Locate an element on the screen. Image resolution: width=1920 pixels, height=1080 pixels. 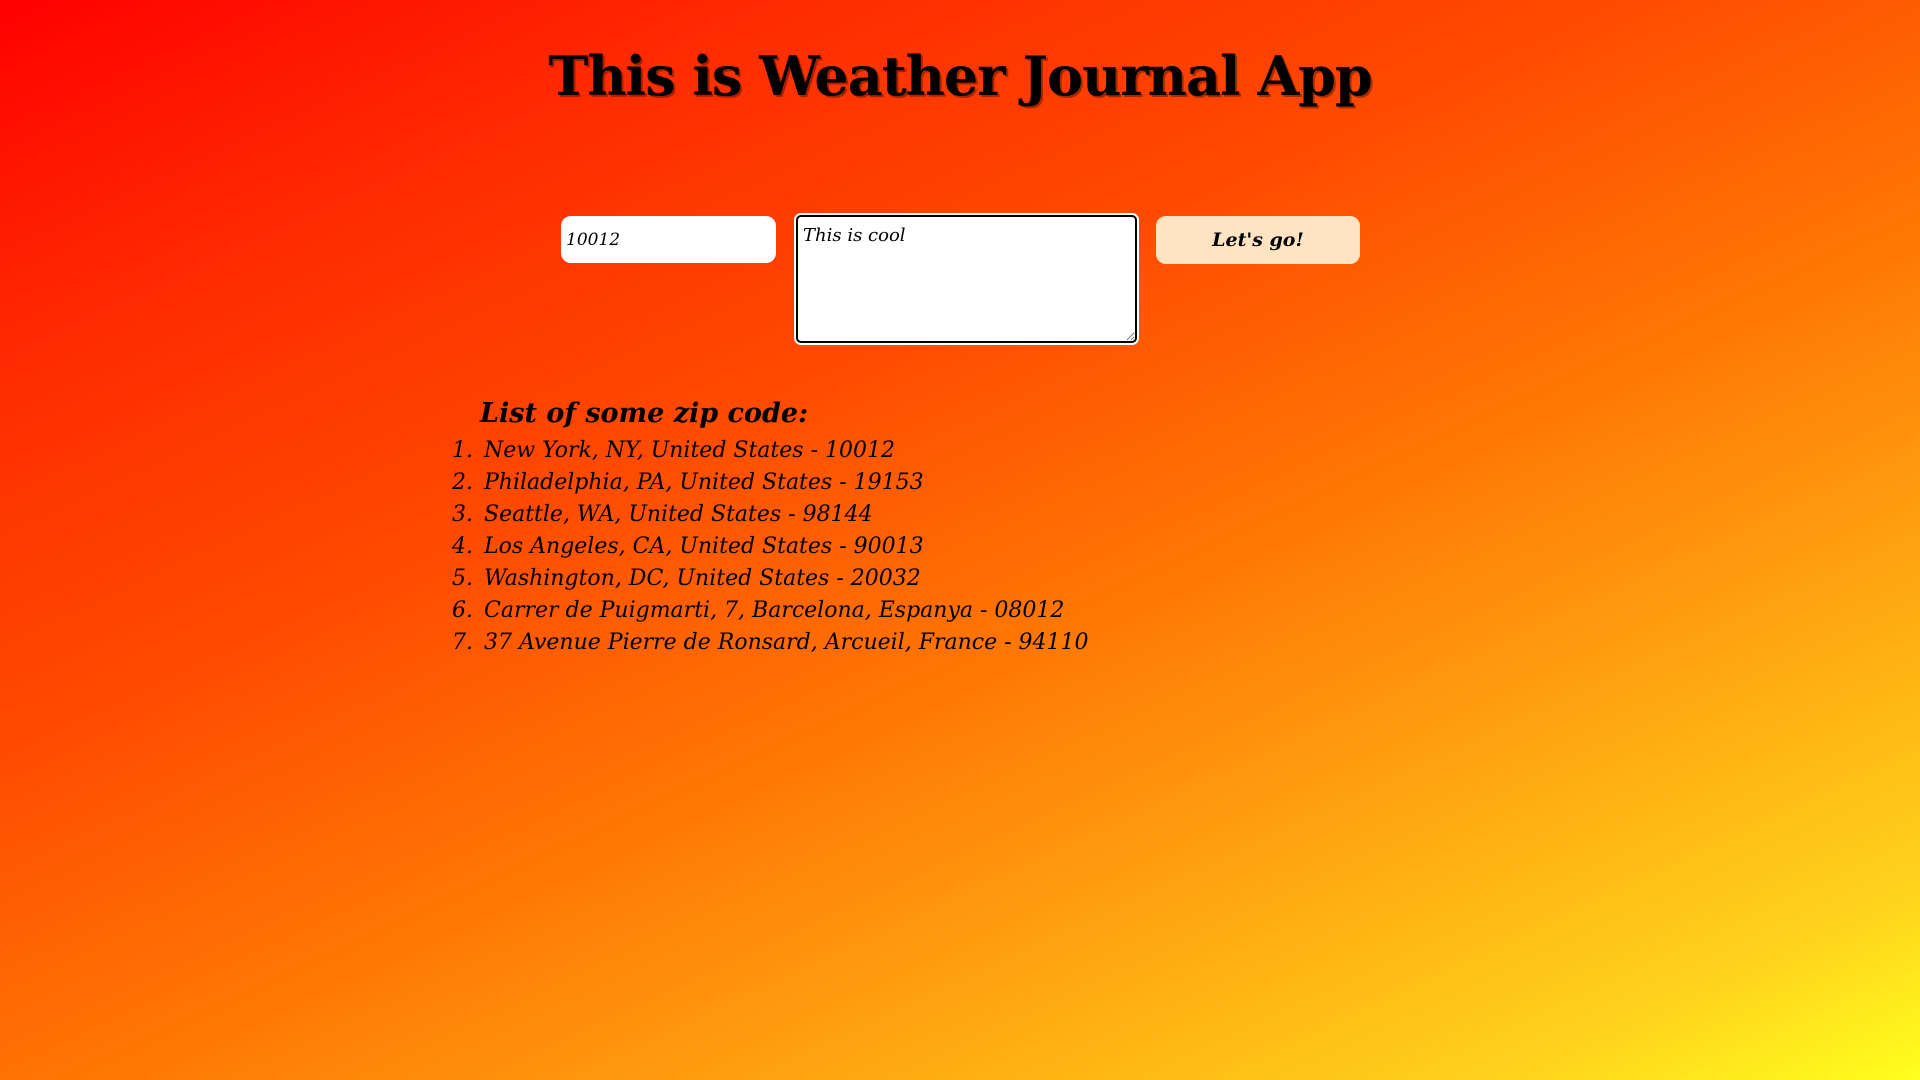
zip-list-item: Seattle, WA, United States - 98144 is located at coordinates (916, 515).